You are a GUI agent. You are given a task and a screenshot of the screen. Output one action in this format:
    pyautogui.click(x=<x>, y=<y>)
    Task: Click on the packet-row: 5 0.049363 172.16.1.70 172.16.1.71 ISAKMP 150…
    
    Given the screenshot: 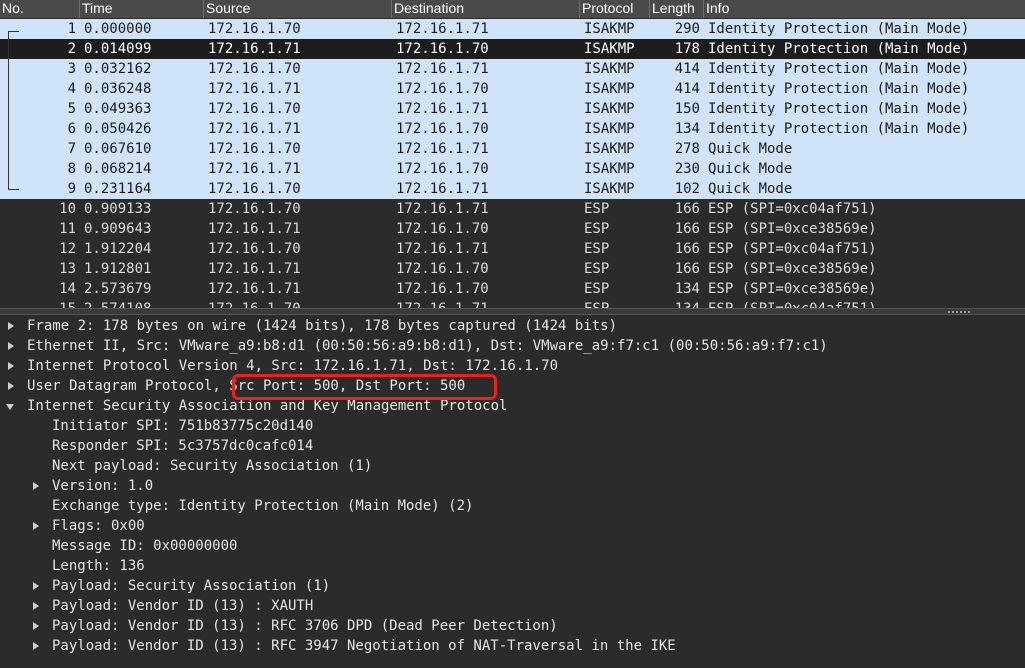 What is the action you would take?
    pyautogui.click(x=512, y=109)
    